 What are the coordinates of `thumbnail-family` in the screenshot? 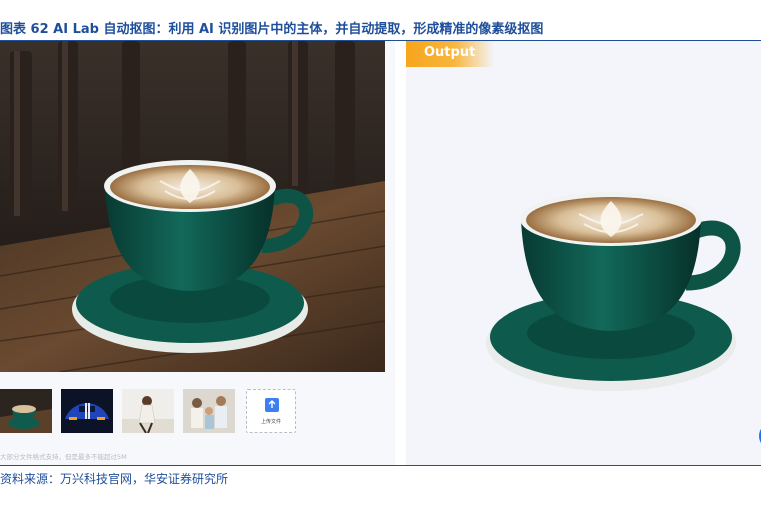 It's located at (209, 411).